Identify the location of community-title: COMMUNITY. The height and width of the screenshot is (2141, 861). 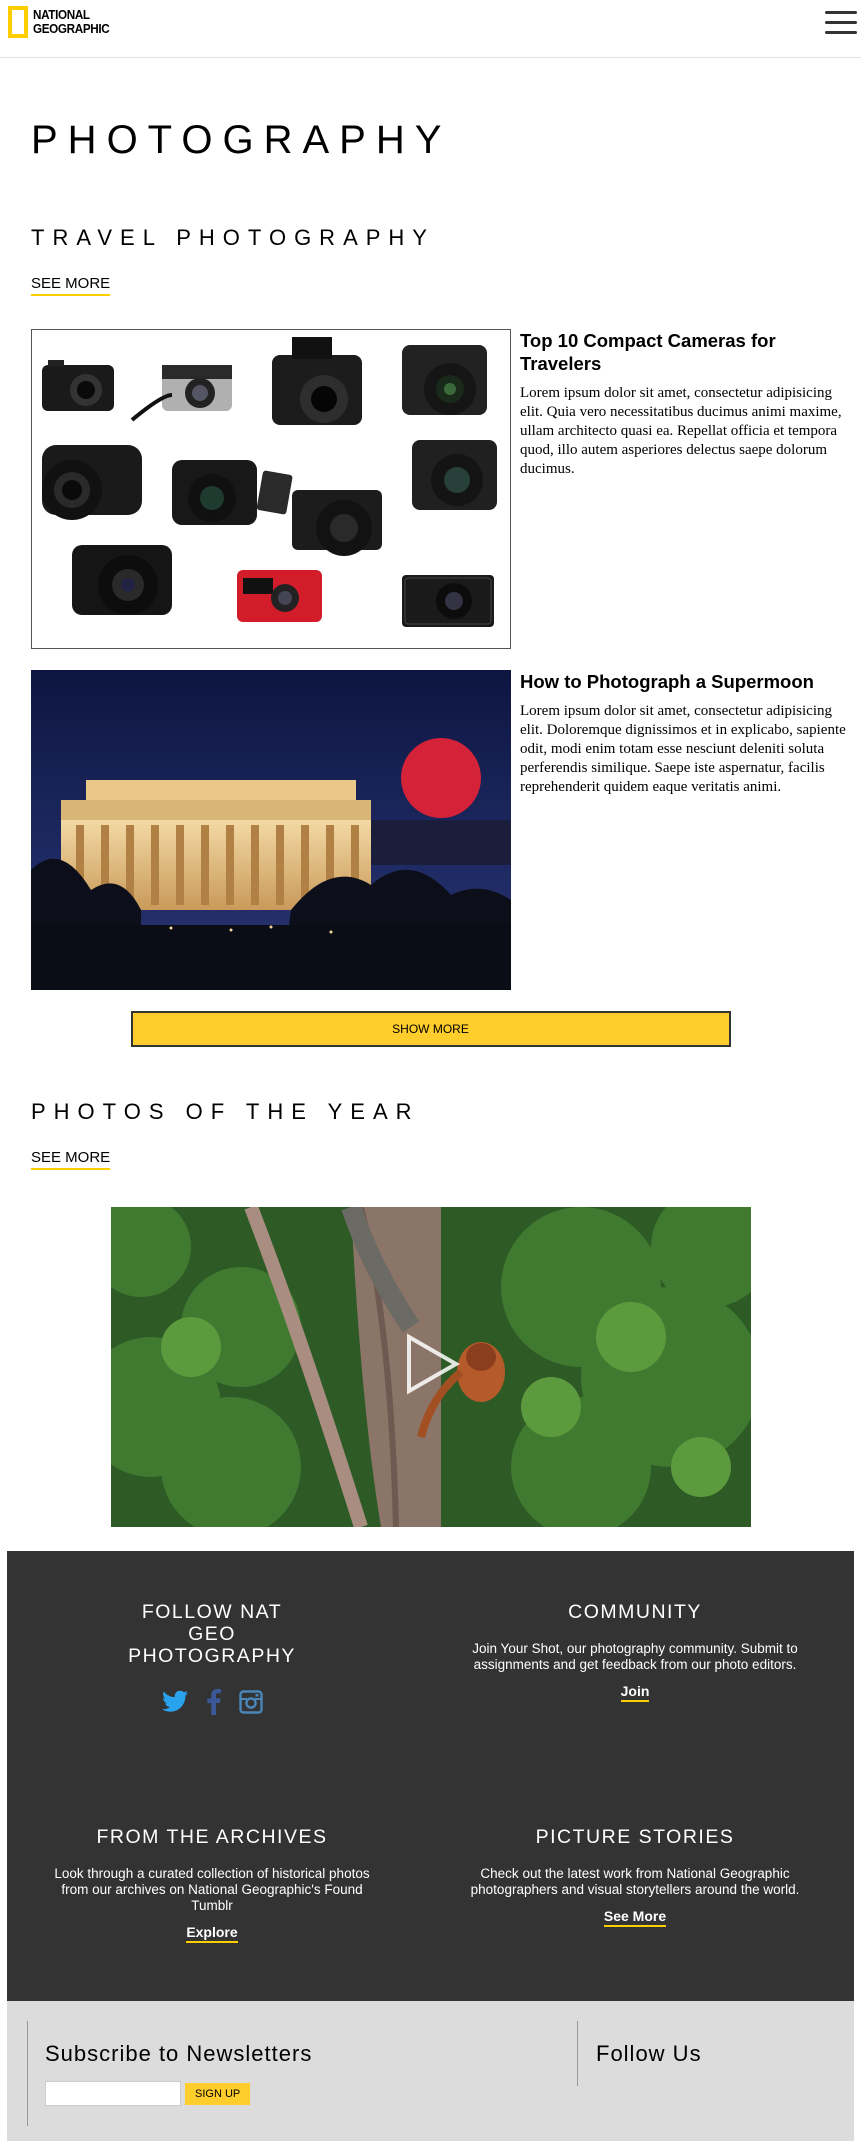
(635, 1612).